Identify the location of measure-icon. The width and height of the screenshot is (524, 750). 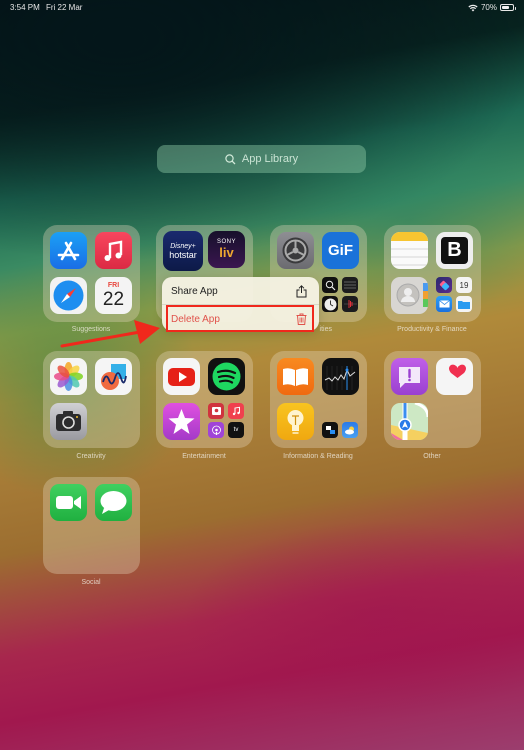
(350, 285).